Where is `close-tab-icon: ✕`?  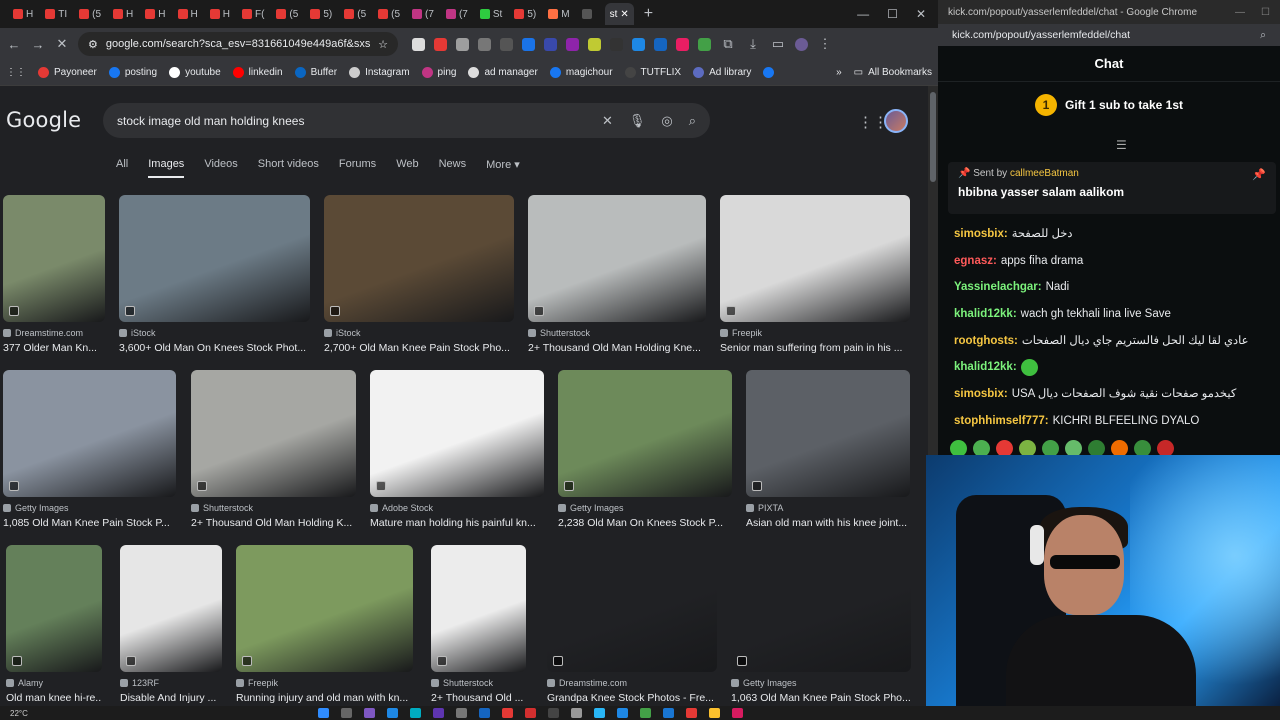 close-tab-icon: ✕ is located at coordinates (624, 14).